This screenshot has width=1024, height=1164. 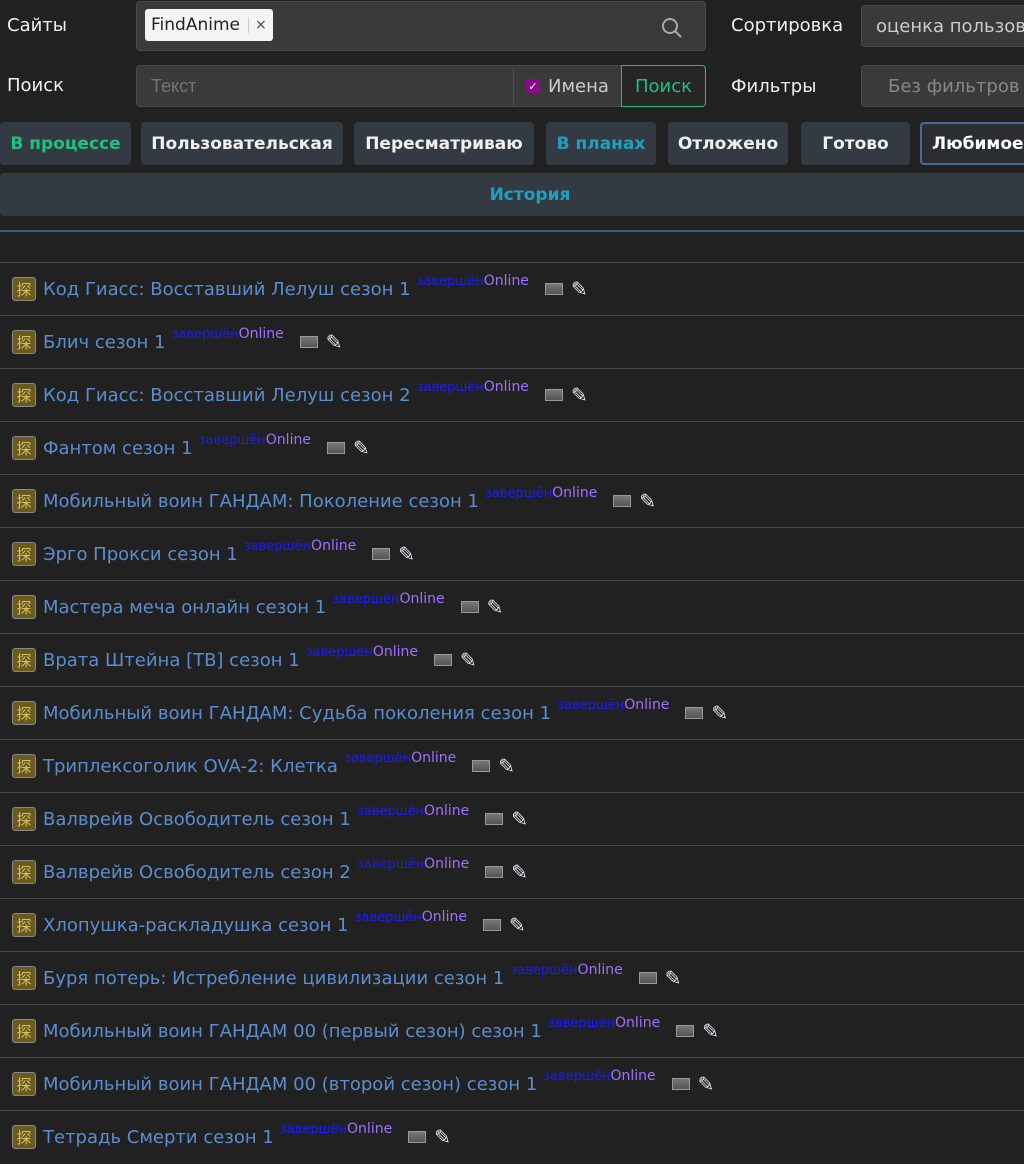 I want to click on anime-title-link: Блич сезон 1, so click(x=104, y=342).